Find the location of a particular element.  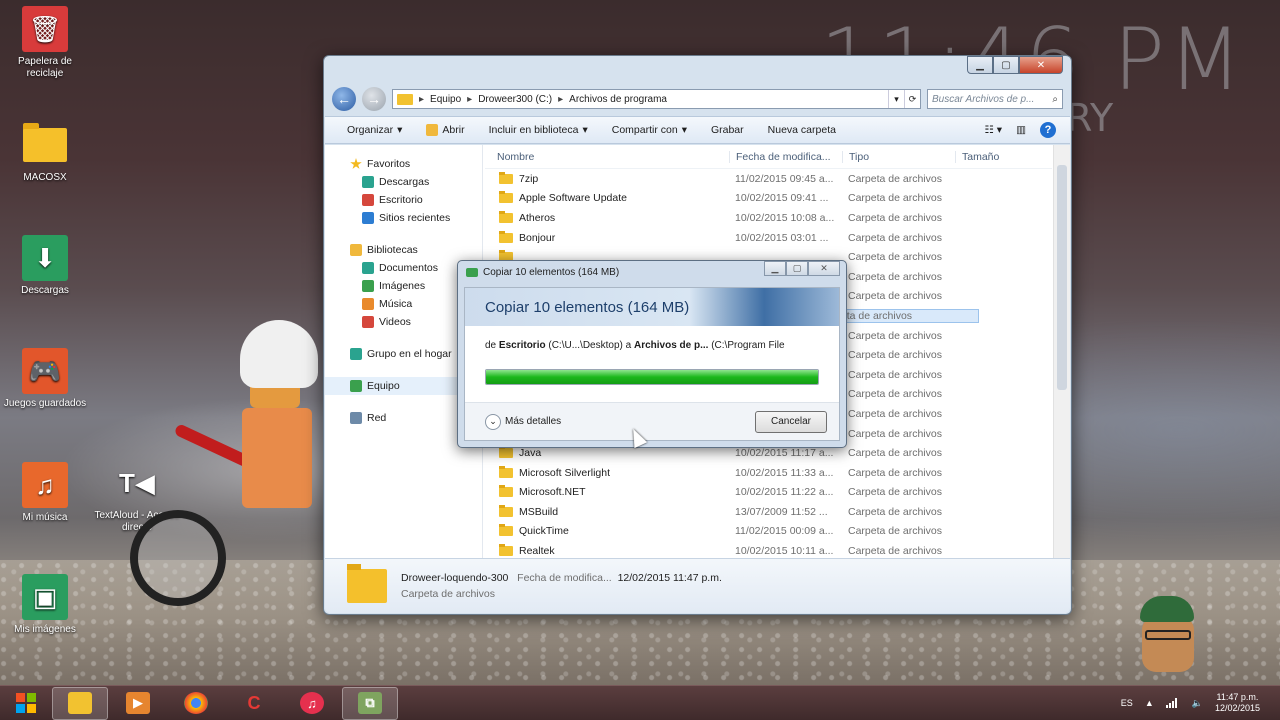

breadcrumb-item-drive: Droweer300 (C:) is located at coordinates (515, 99).